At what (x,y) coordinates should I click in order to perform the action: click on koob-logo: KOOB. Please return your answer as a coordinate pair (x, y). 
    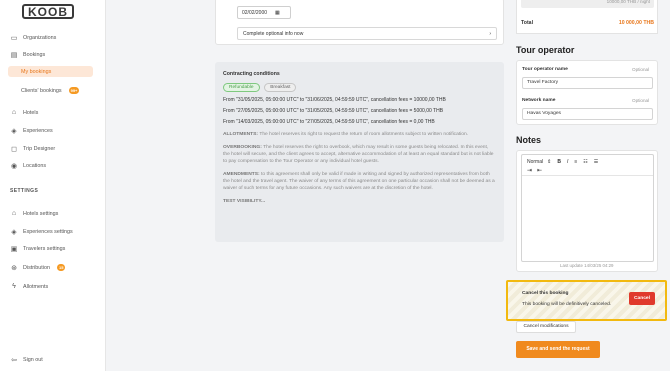
    Looking at the image, I should click on (48, 11).